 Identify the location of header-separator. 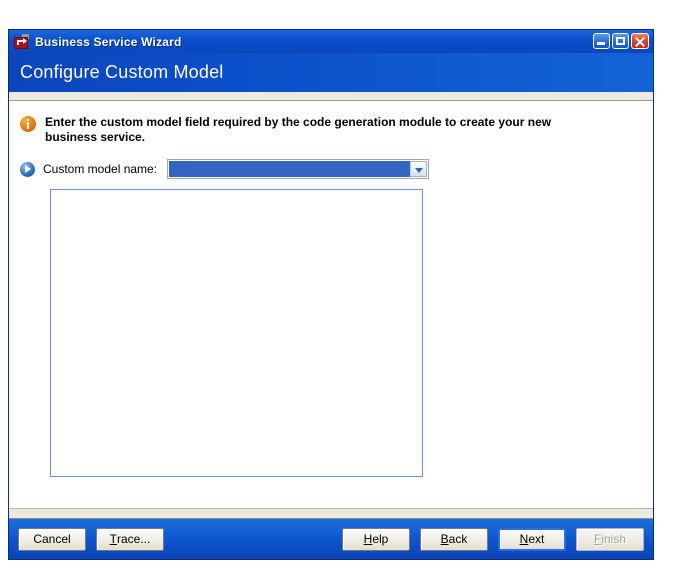
(331, 96).